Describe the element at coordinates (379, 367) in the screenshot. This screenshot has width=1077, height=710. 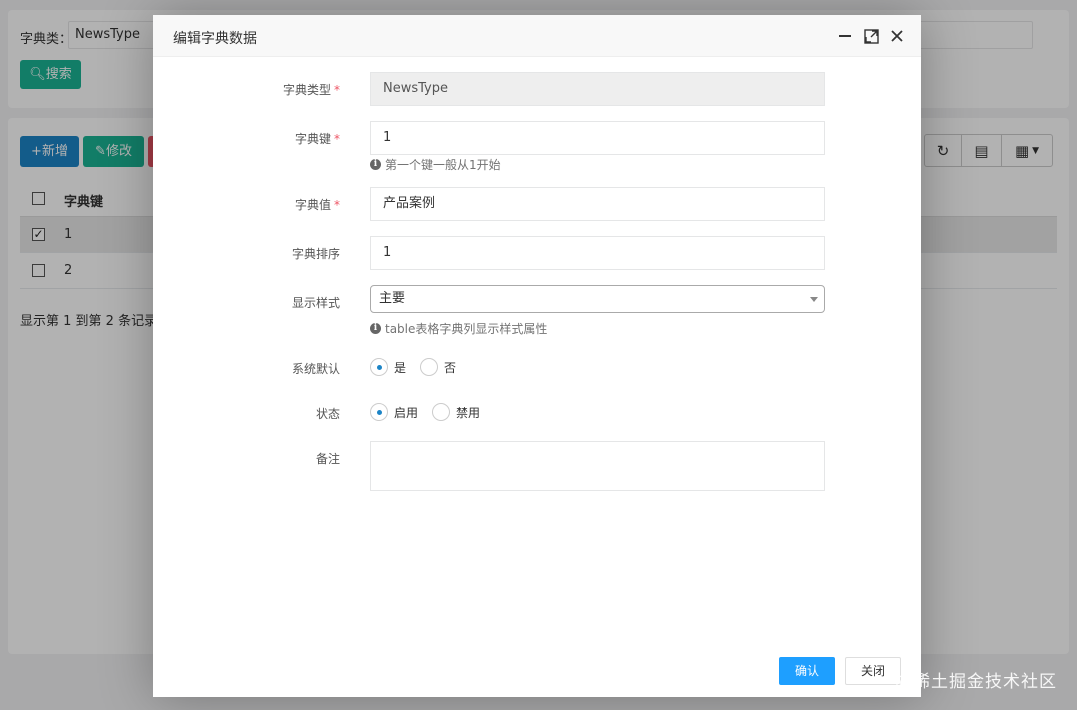
I see `is-default-yes-radio` at that location.